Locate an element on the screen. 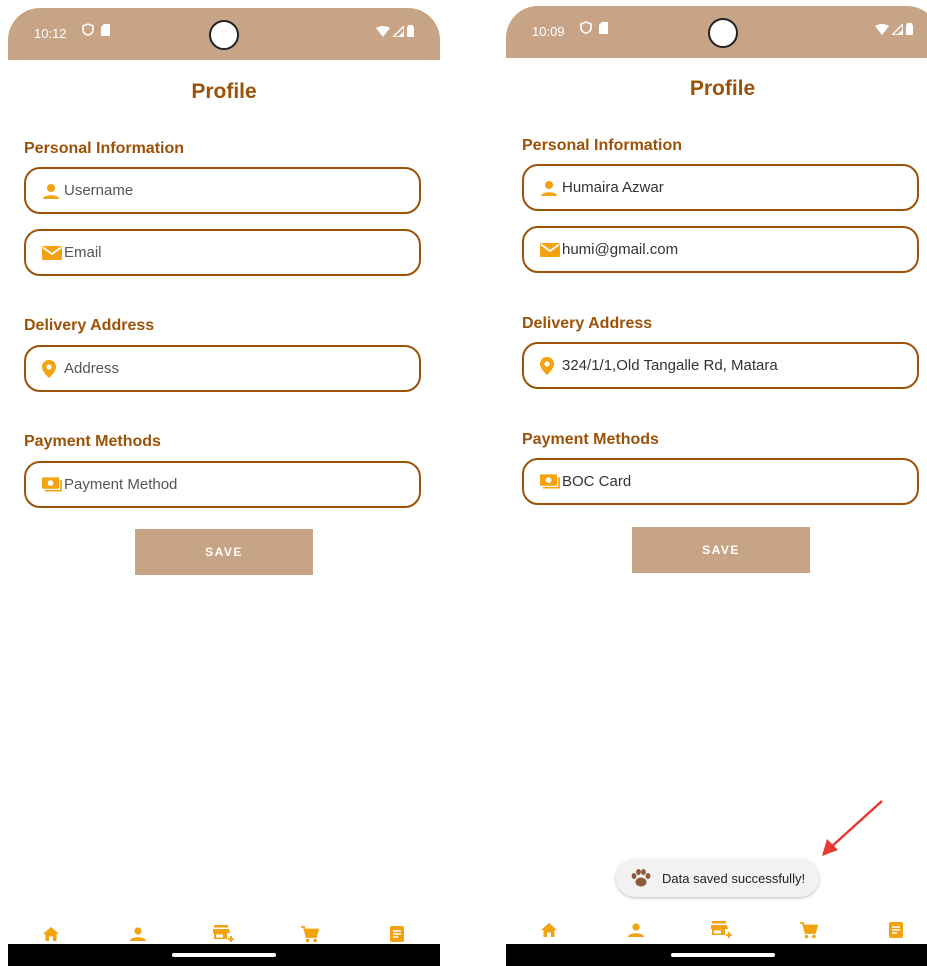 The image size is (927, 966). email-field: Email is located at coordinates (222, 252).